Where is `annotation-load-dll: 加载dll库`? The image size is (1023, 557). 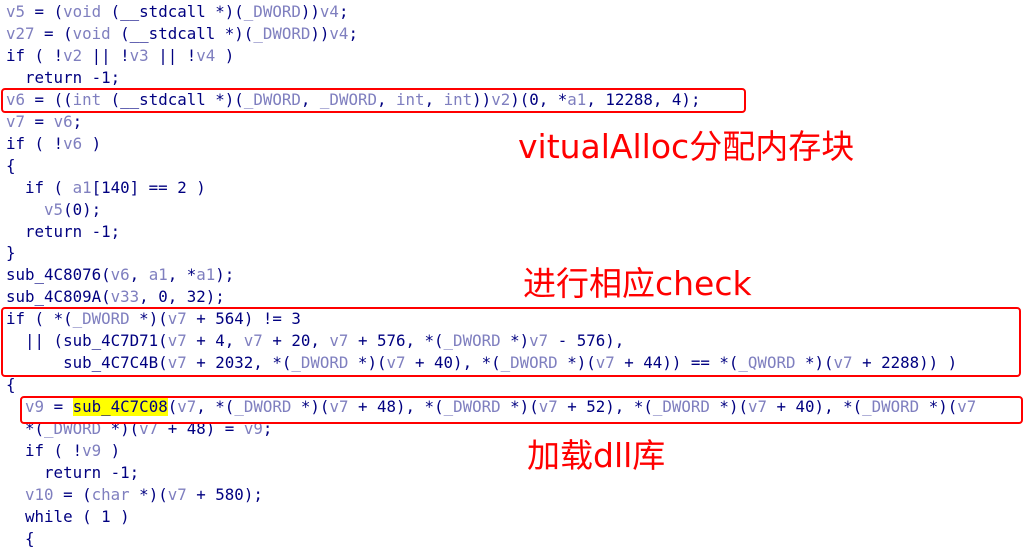 annotation-load-dll: 加载dll库 is located at coordinates (596, 455).